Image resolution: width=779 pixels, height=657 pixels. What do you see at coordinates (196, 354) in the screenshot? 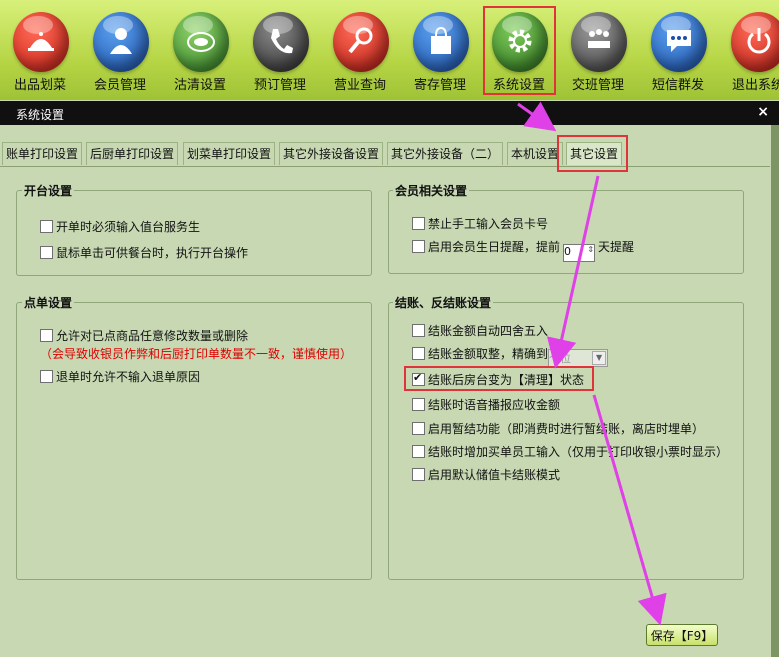
I see `warning-text: （会导致收银员作弊和后厨打印单数量不一致，谨慎使用）` at bounding box center [196, 354].